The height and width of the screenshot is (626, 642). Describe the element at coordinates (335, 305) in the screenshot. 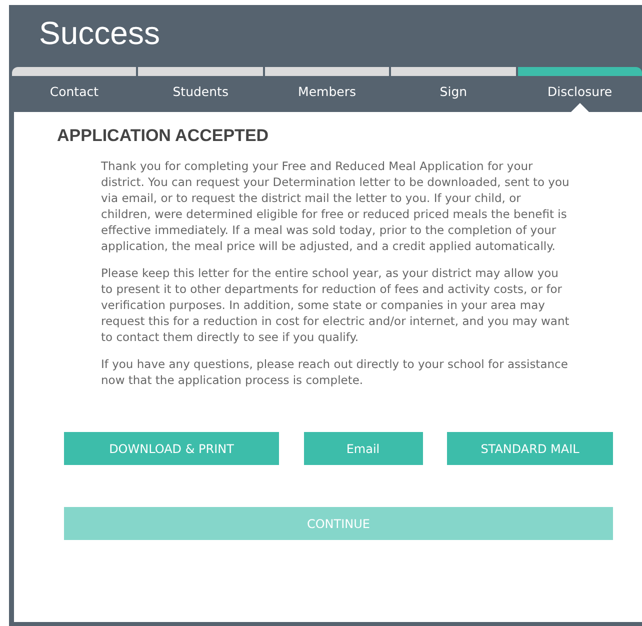

I see `paragraph: Please keep this letter for the entire school year, as your district may allow you to present it to other departments for reduction of fees and activity costs, or for verification purposes. In addition, some state or companies in your area may request this for a reduction in cost for electric and/or internet, and you may want to contact them directly to see if you qualify.` at that location.